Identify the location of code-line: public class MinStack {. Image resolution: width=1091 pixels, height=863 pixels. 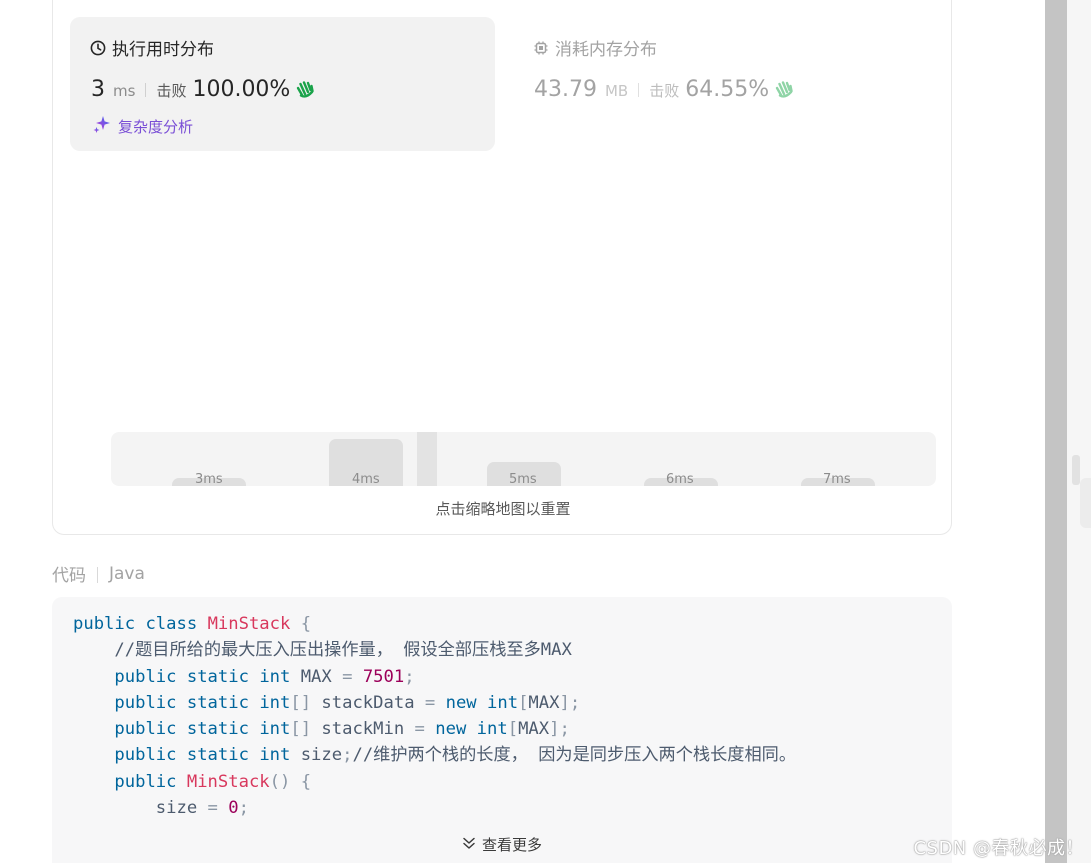
(192, 624).